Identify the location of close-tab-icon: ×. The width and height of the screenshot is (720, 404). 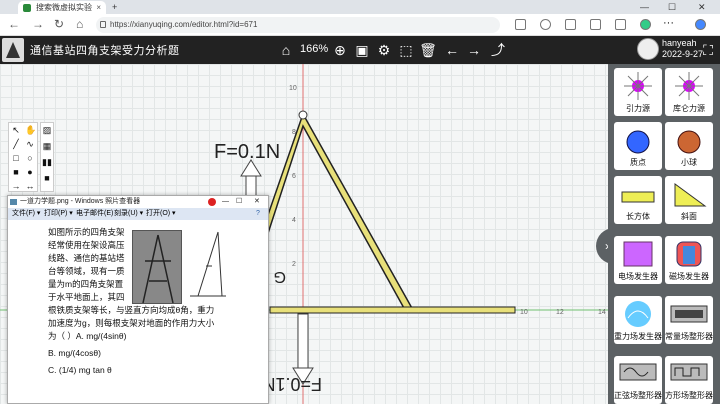
(98, 7).